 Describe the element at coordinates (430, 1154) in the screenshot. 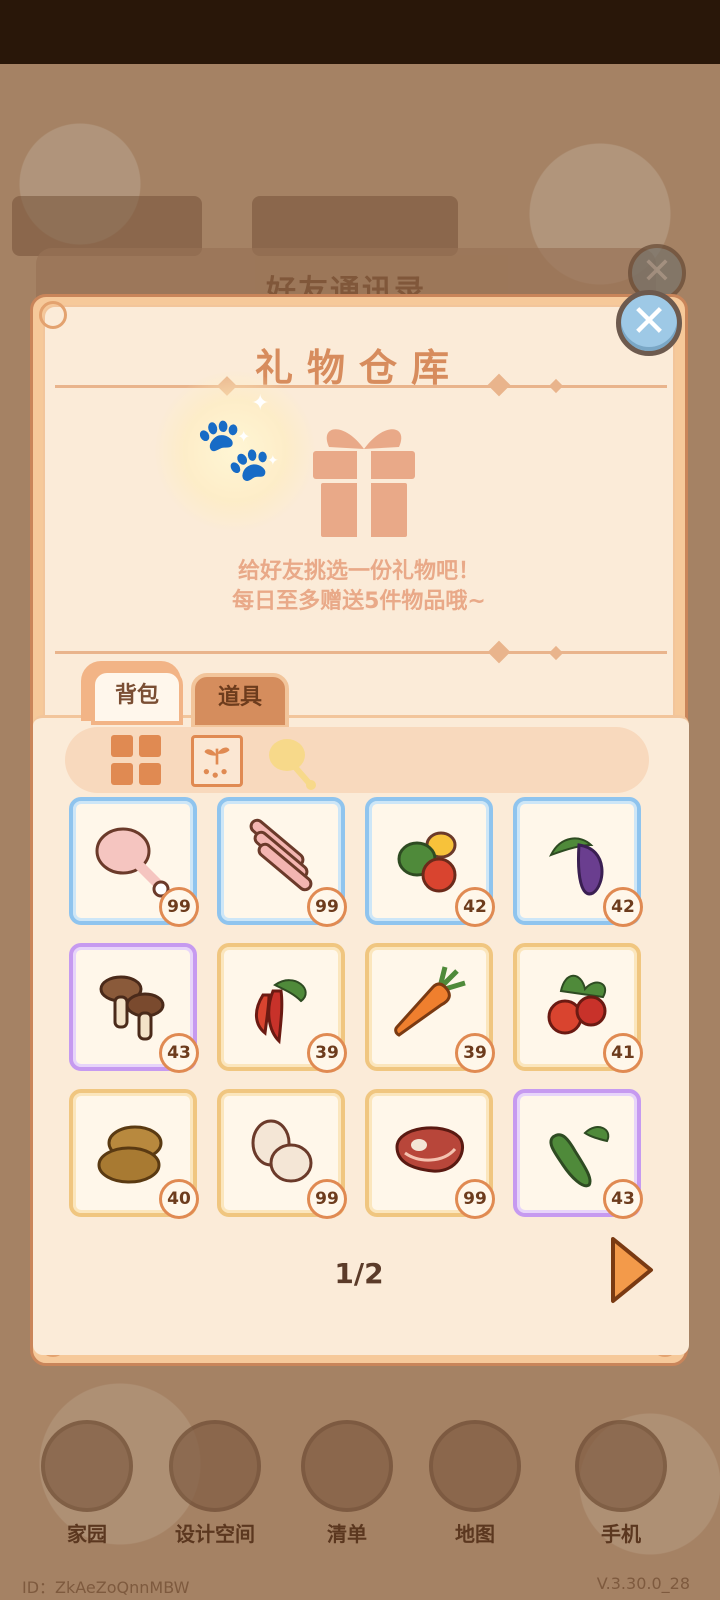

I see `item-steak: 99` at that location.